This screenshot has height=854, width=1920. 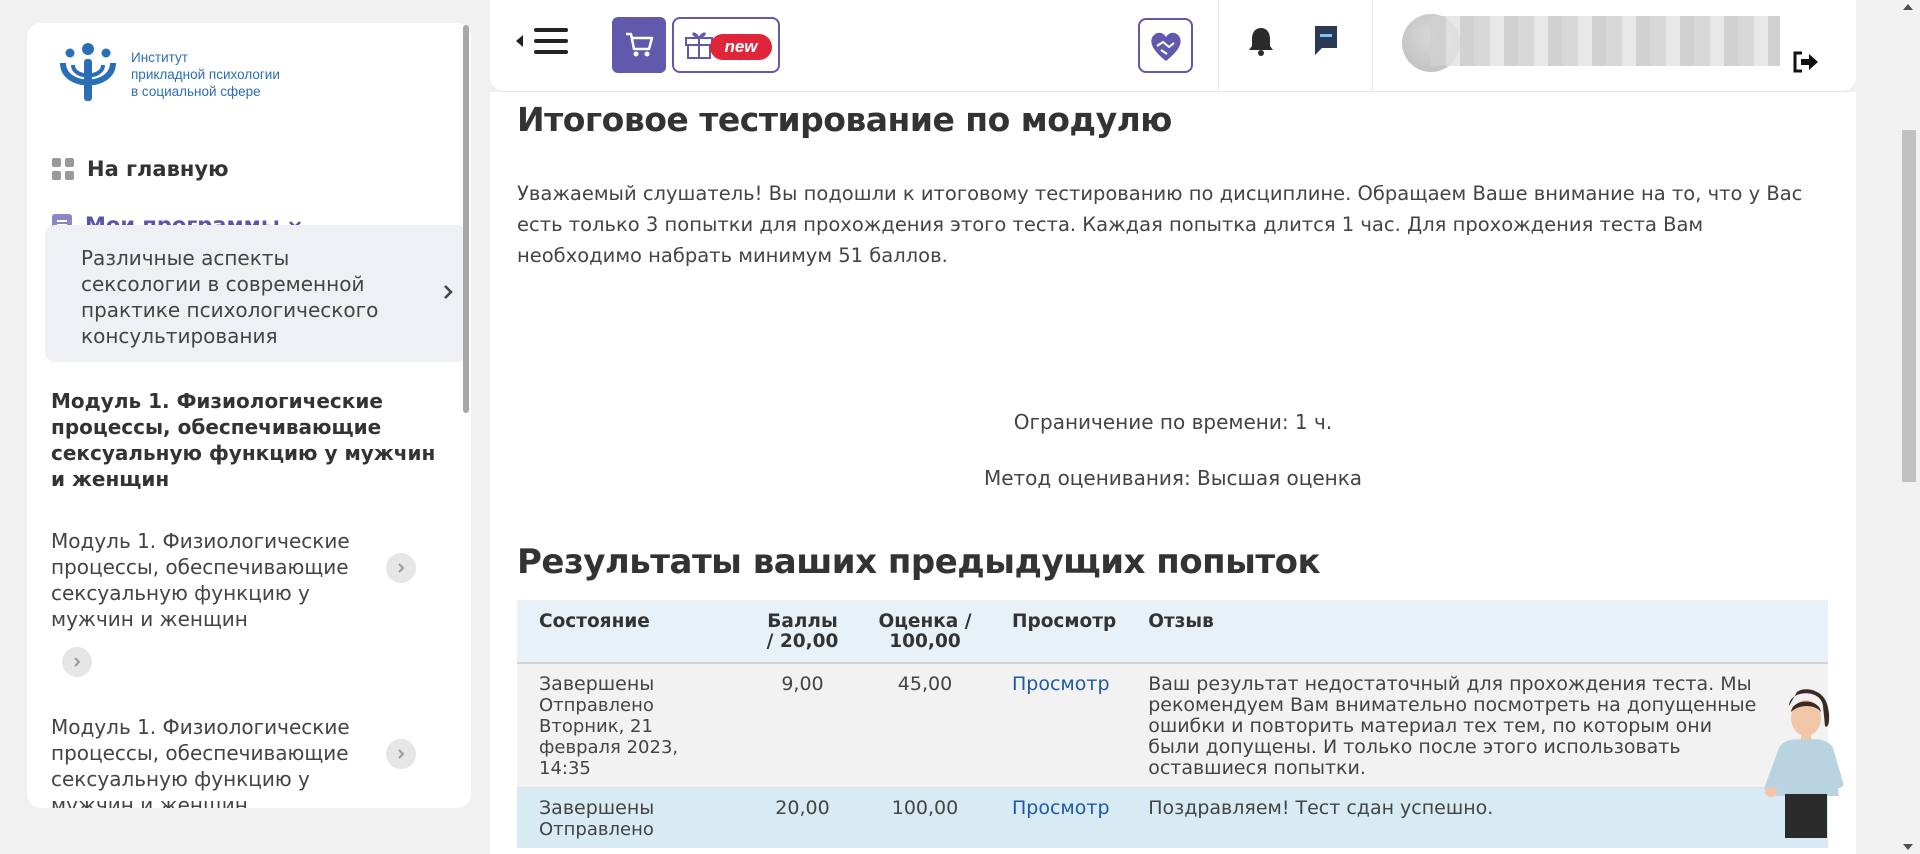 What do you see at coordinates (925, 725) in the screenshot?
I see `attempt-grade: 45,00` at bounding box center [925, 725].